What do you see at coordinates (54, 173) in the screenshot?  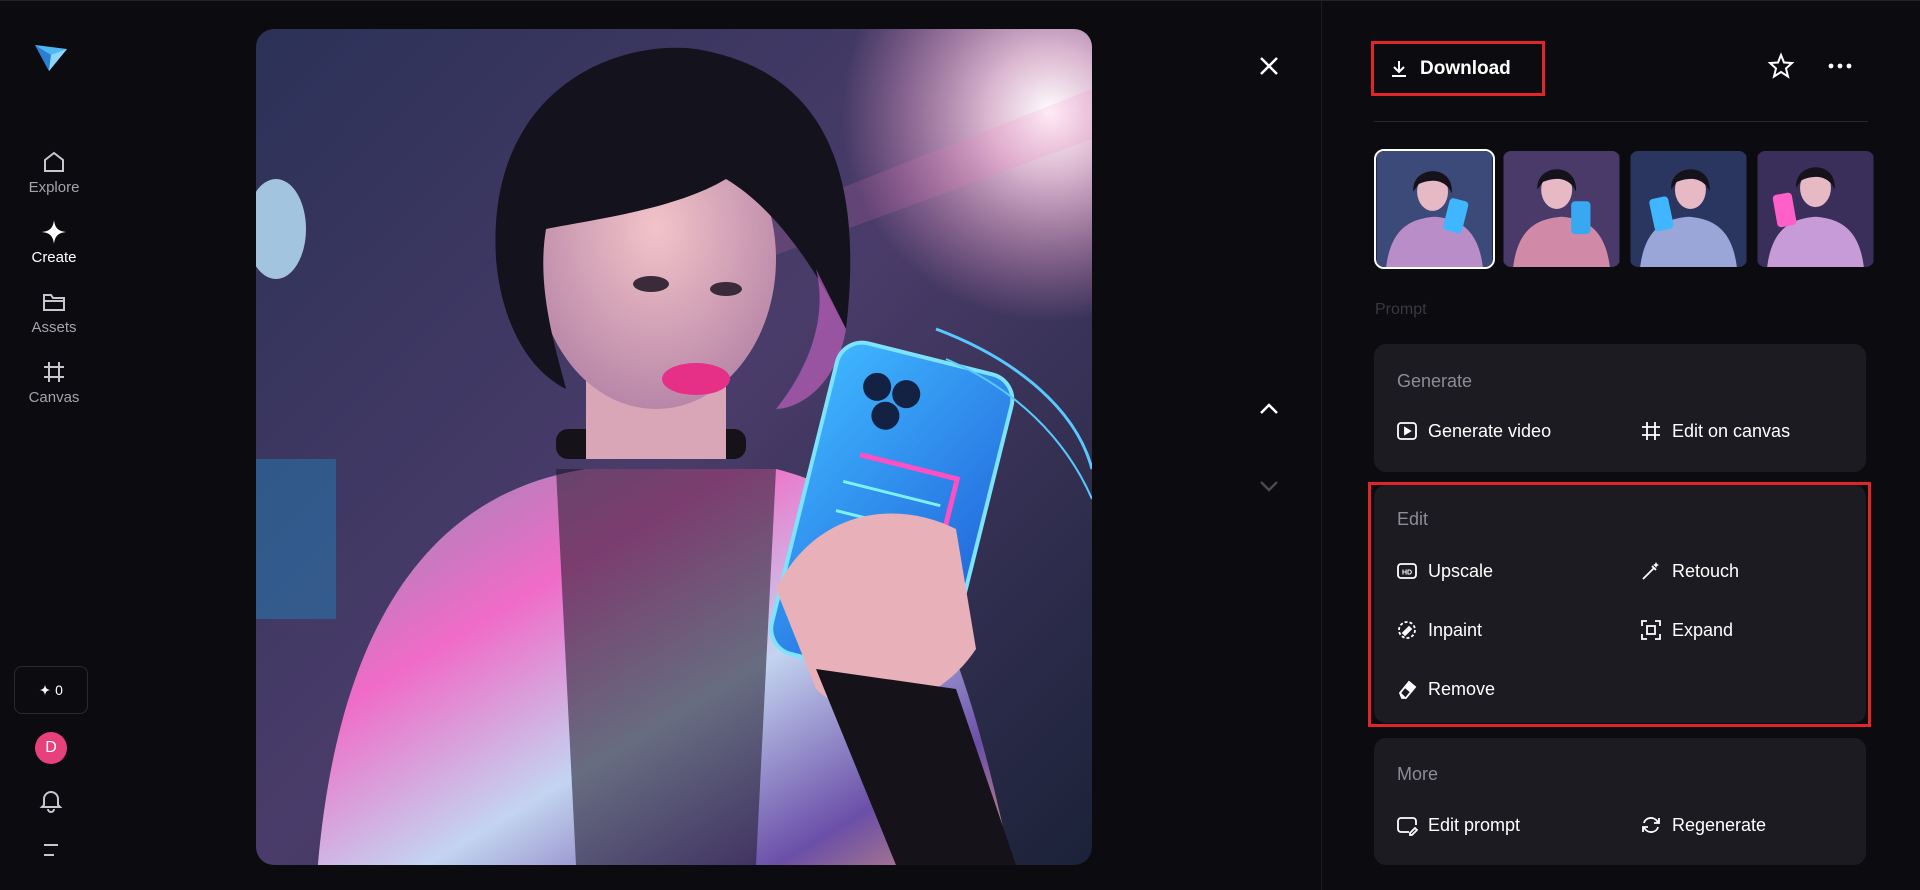 I see `sidebar-item-explore: Explore` at bounding box center [54, 173].